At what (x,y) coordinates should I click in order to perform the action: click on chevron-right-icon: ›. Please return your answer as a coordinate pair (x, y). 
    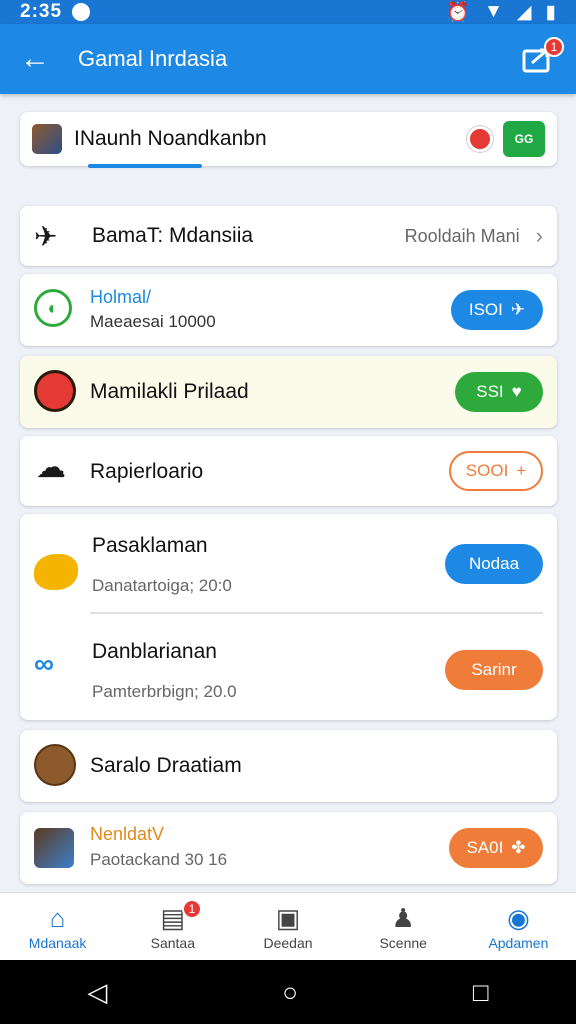
    Looking at the image, I should click on (539, 235).